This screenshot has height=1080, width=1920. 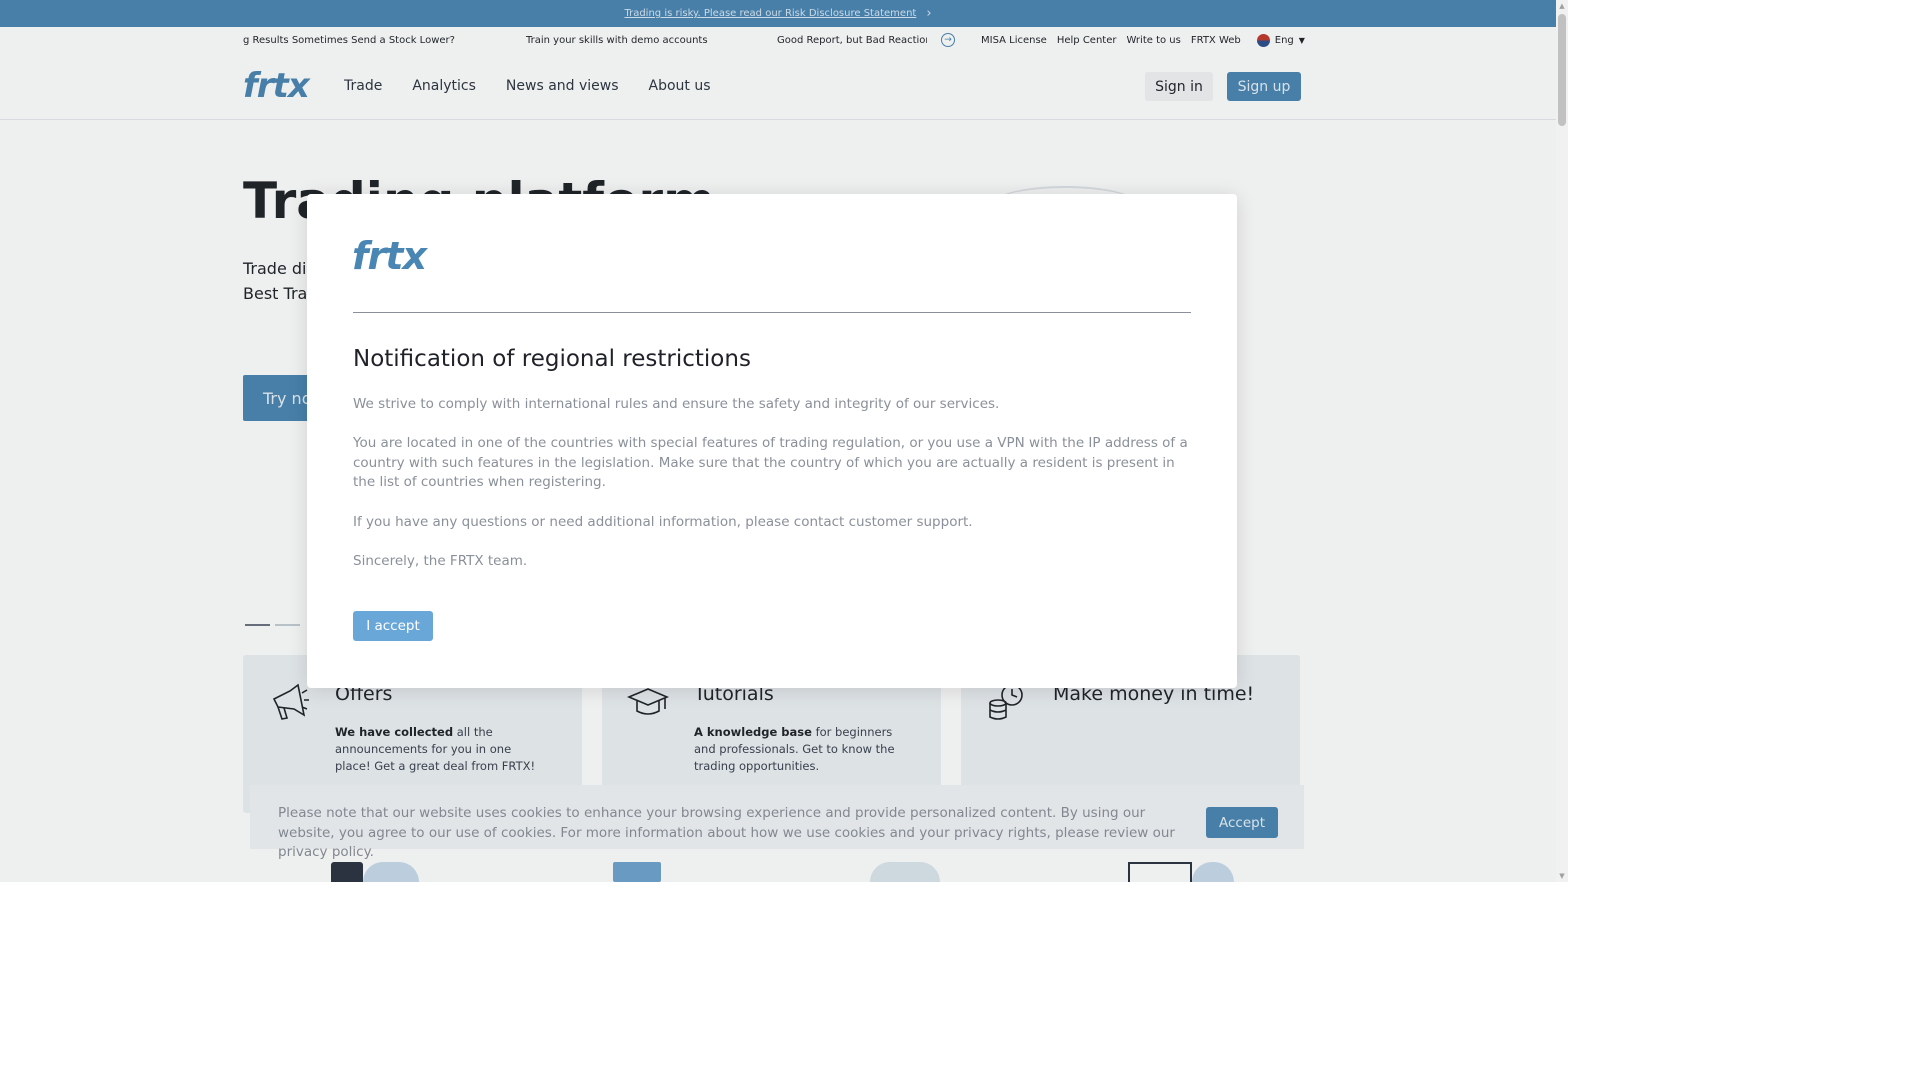 I want to click on scroll-up-icon: ▲, so click(x=1562, y=6).